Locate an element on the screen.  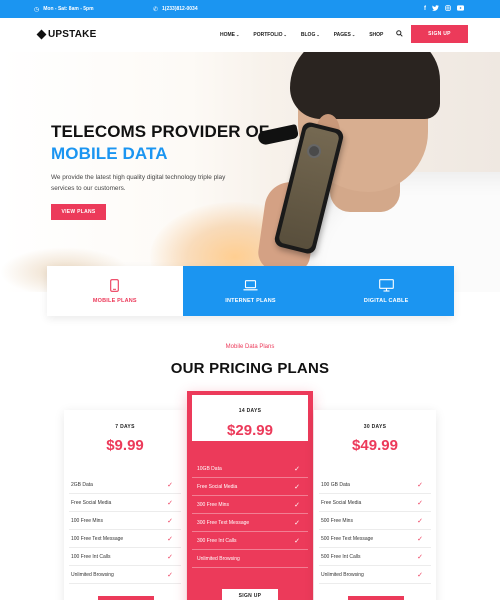
list-item: 100 GB Data ✓ is located at coordinates (375, 485).